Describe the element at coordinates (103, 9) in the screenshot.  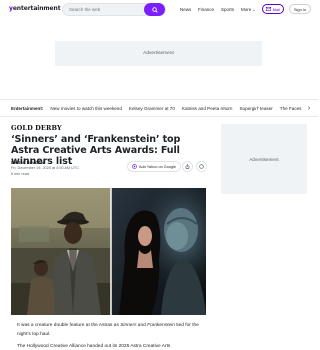
I see `search-input` at that location.